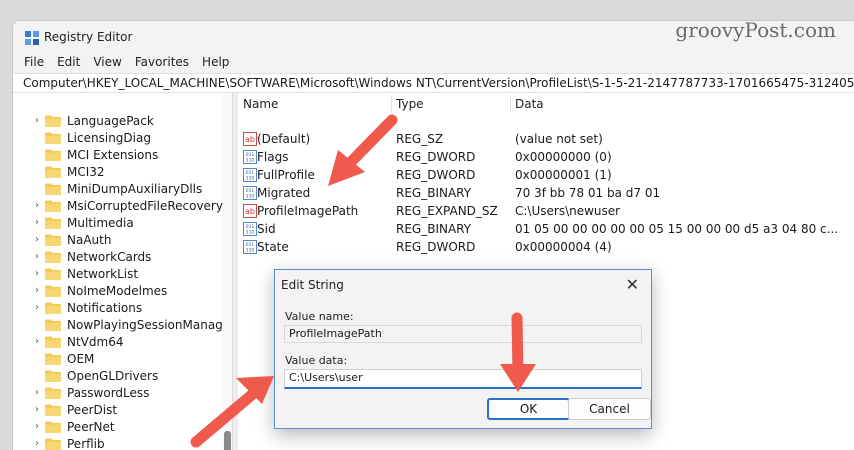  I want to click on registry-editor-icon, so click(32, 38).